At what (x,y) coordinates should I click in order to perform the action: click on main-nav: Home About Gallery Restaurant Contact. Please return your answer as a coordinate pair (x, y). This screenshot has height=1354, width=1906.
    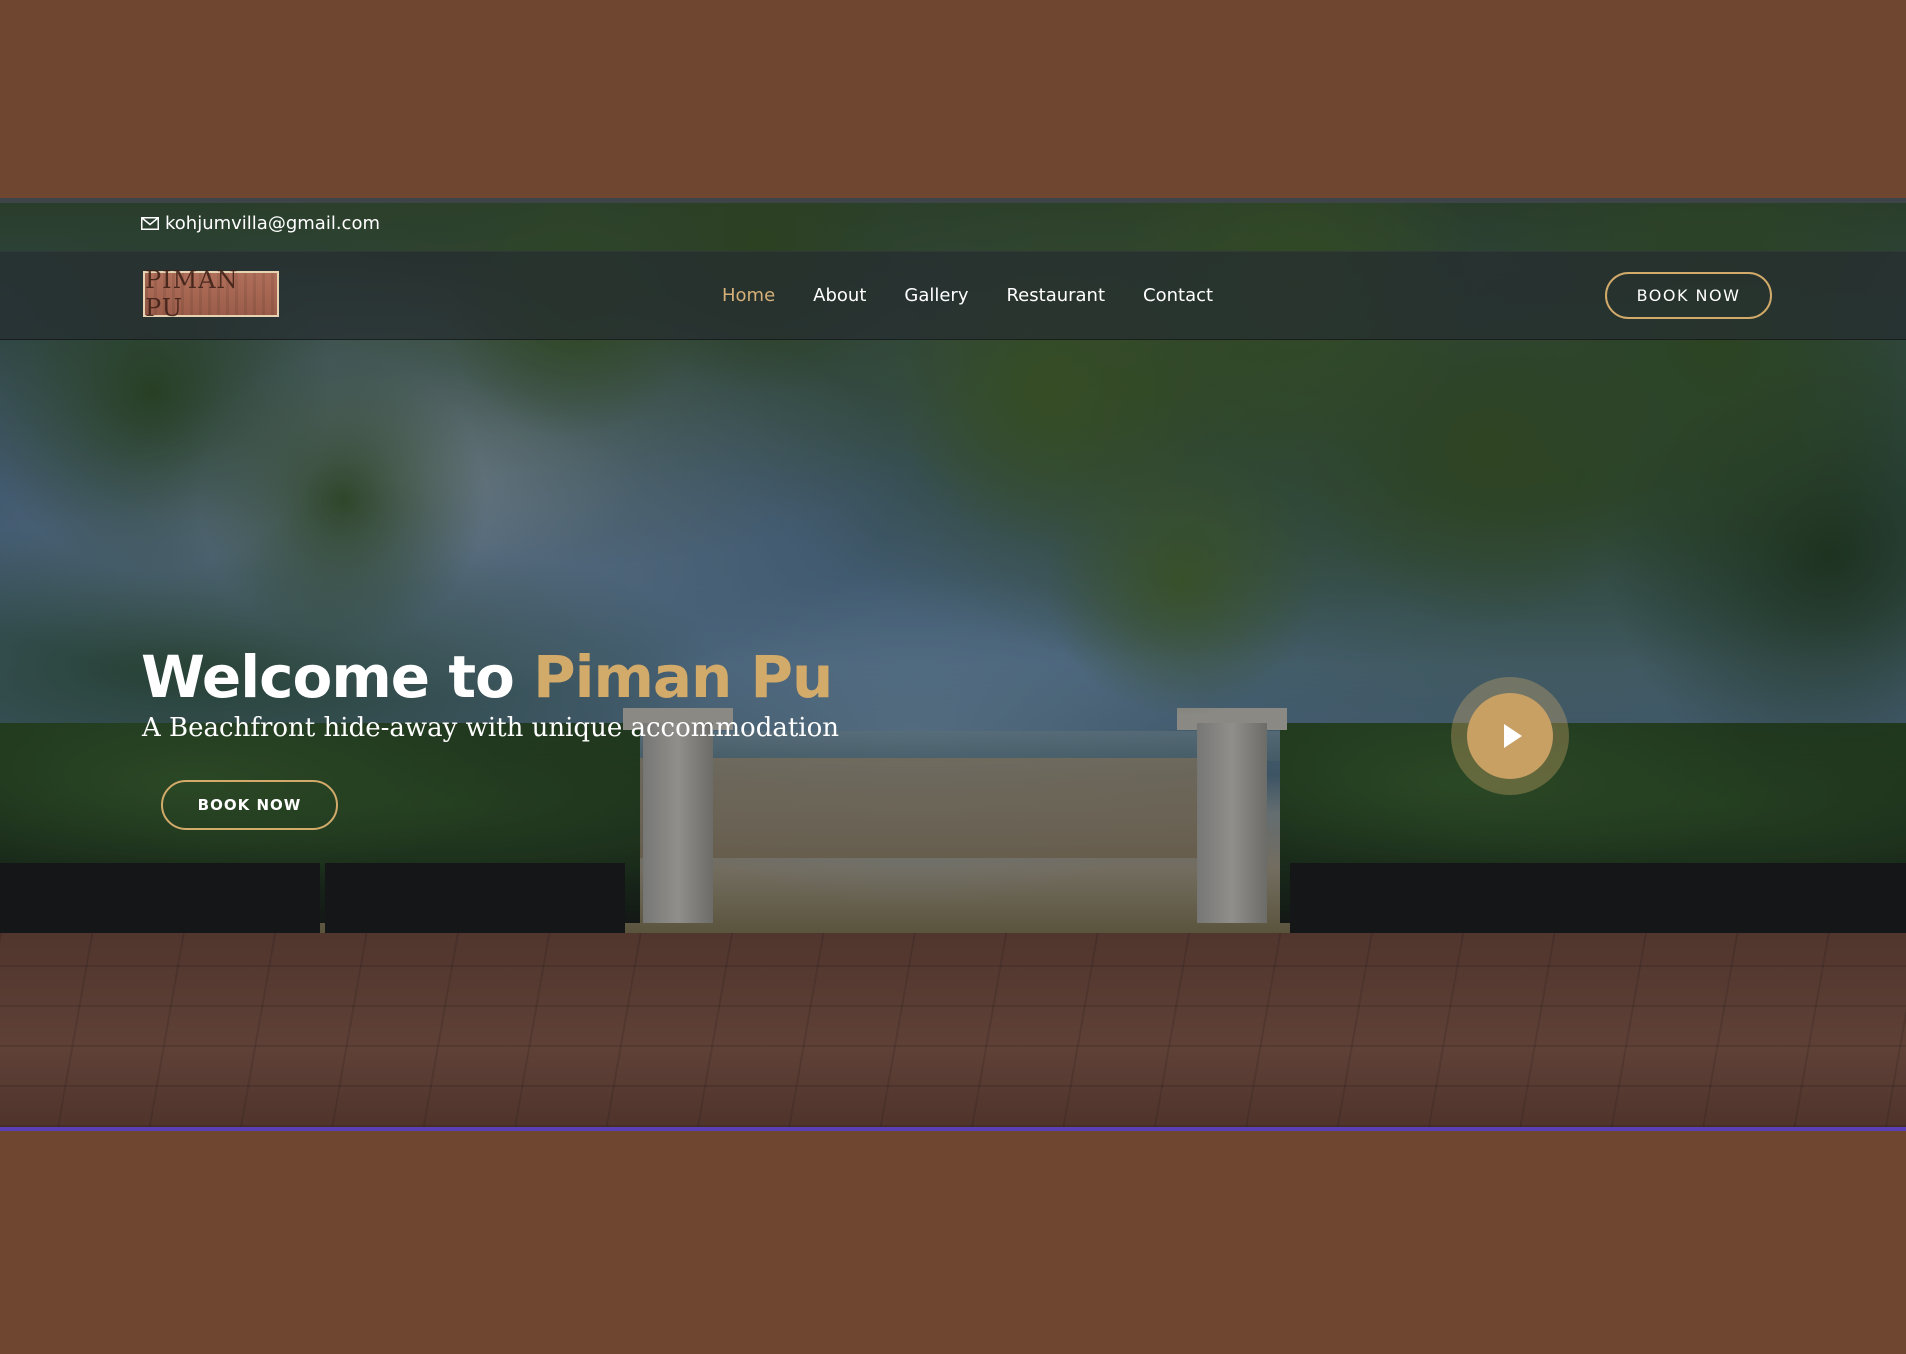
    Looking at the image, I should click on (967, 295).